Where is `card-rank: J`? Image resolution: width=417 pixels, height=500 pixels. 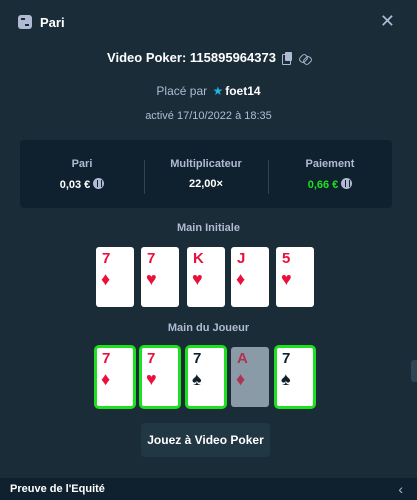
card-rank: J is located at coordinates (241, 258).